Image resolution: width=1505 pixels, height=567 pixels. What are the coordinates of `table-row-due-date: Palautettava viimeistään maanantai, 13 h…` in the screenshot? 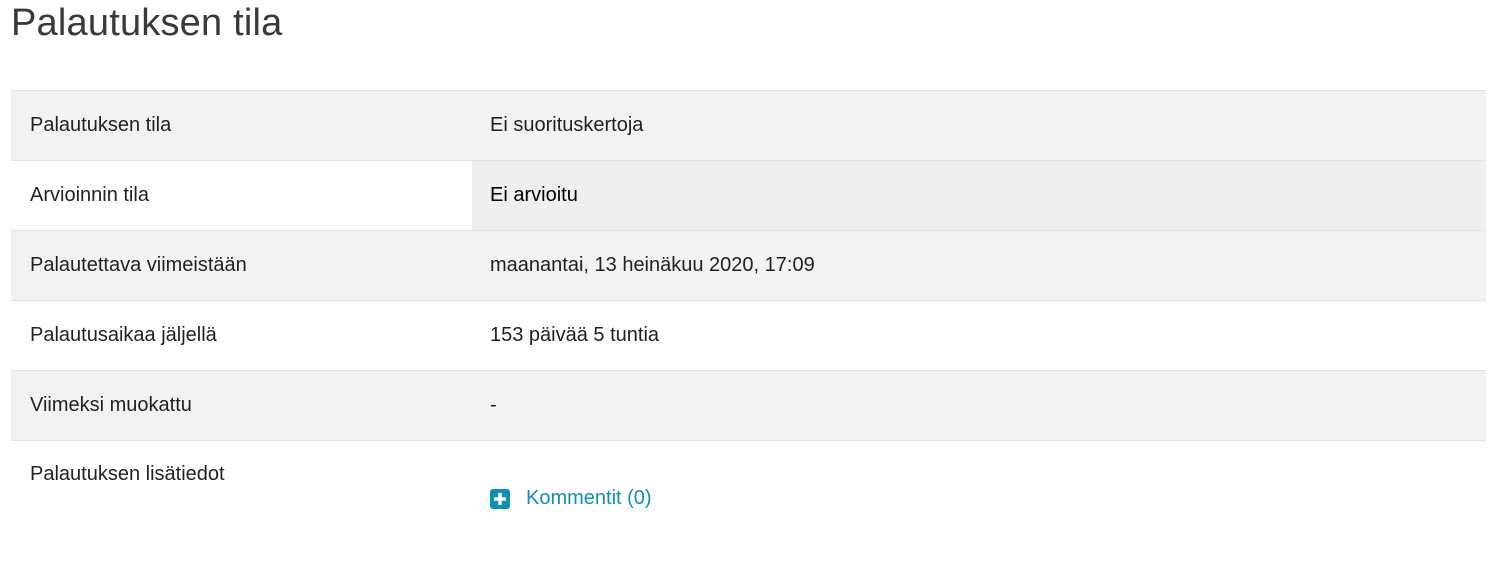 It's located at (748, 266).